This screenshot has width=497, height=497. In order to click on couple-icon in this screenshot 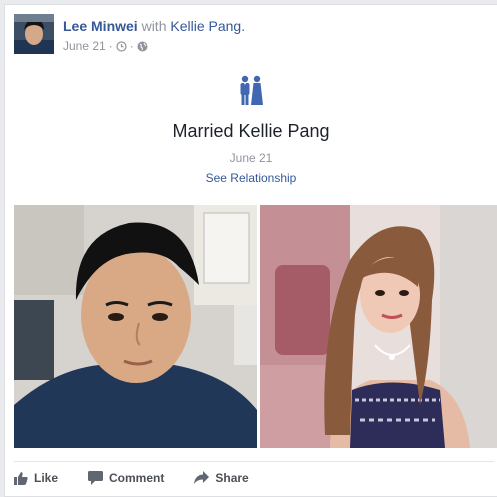, I will do `click(251, 91)`.